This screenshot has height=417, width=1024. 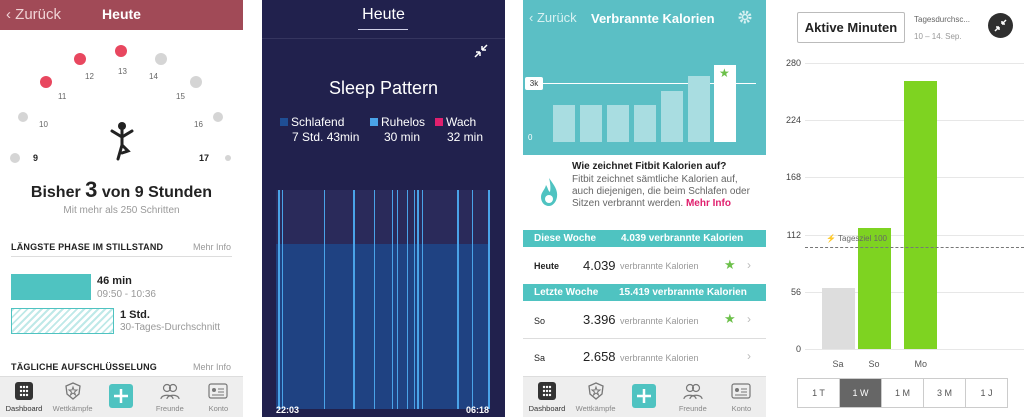 What do you see at coordinates (693, 391) in the screenshot?
I see `friends-icon` at bounding box center [693, 391].